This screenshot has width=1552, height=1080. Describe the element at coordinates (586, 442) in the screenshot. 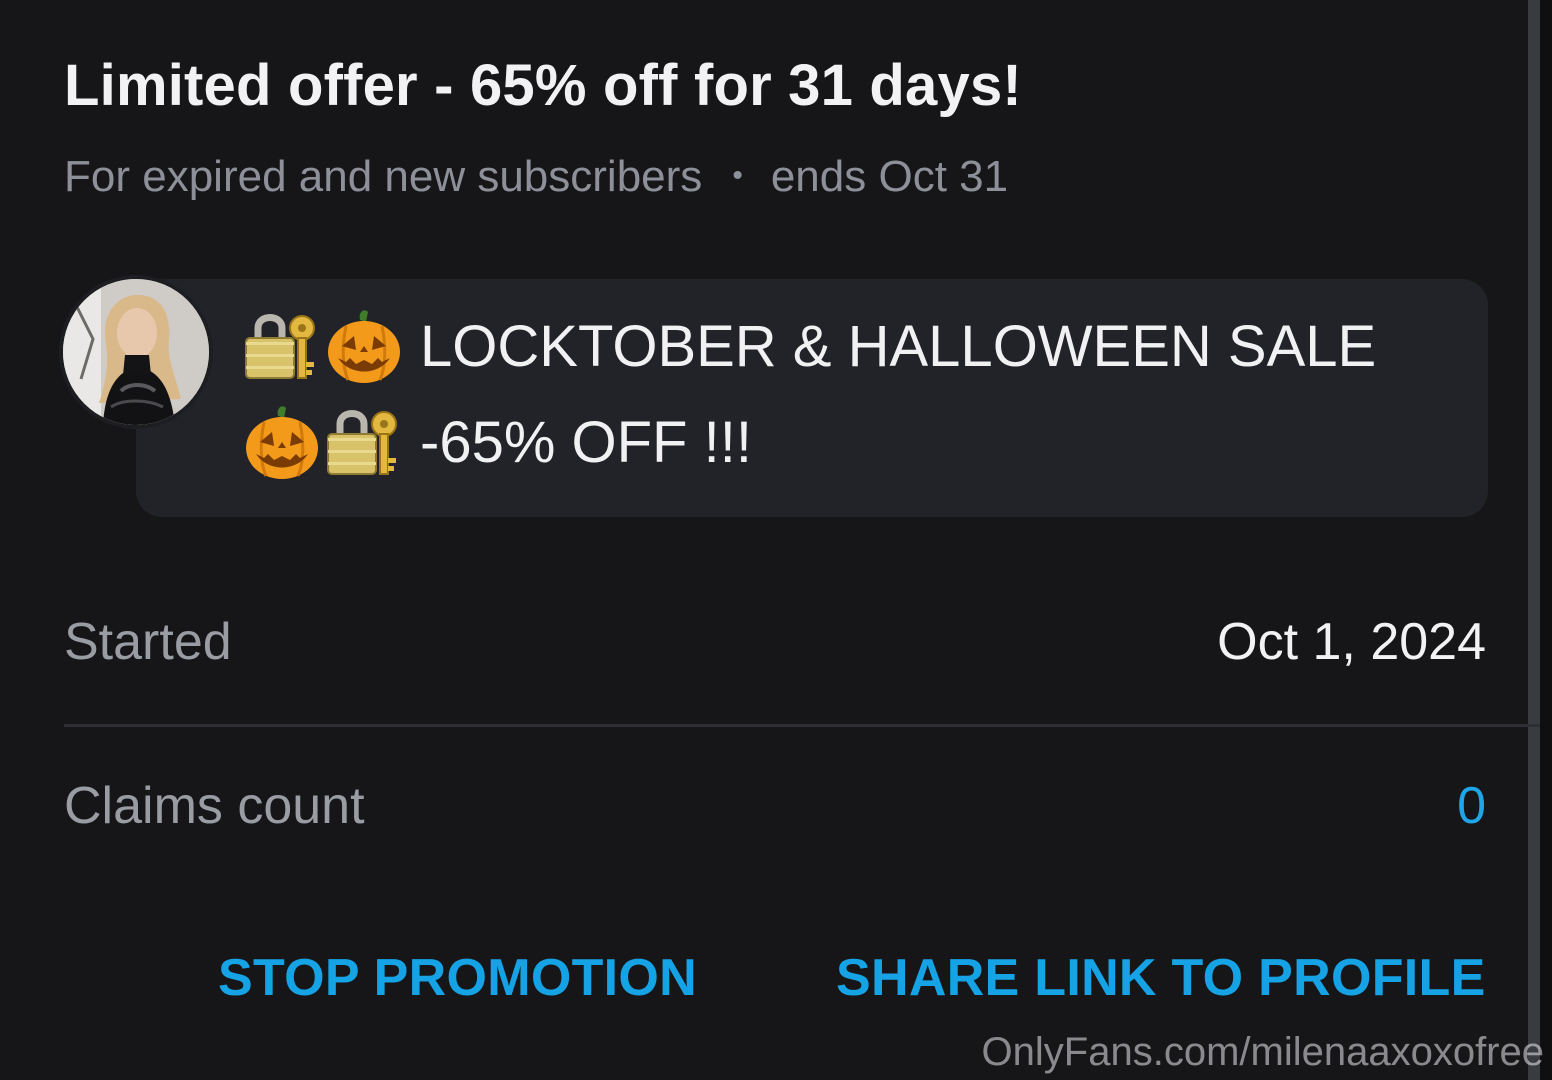

I see `promo-message-text-2: -65% OFF !!!` at that location.